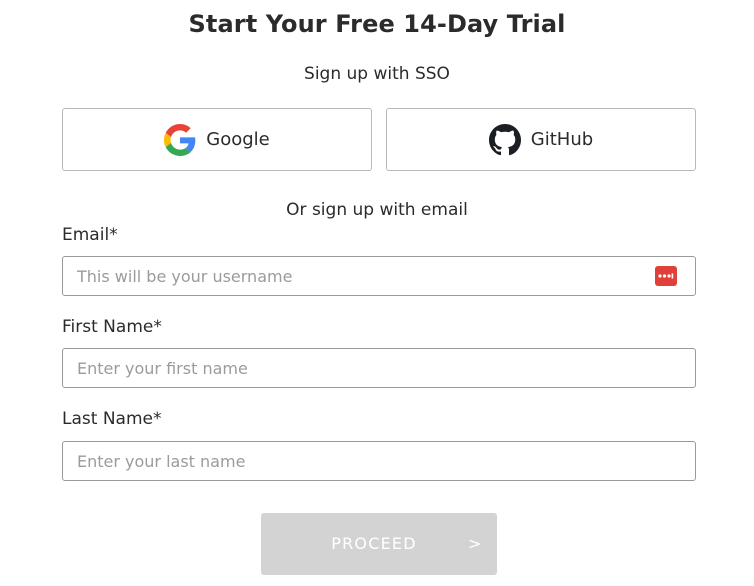  I want to click on google-sso-button: Google, so click(217, 139).